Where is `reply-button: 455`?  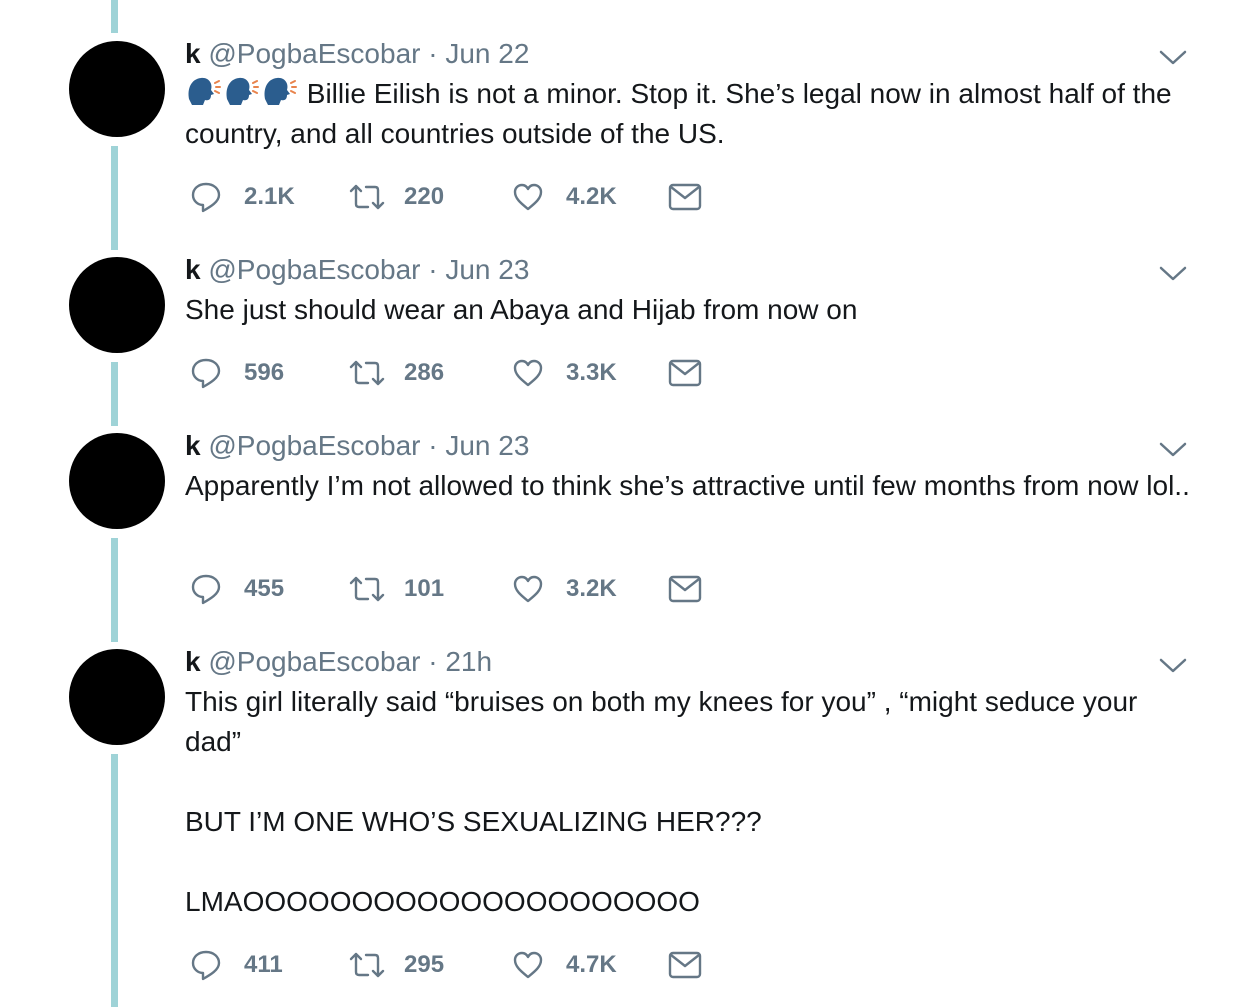 reply-button: 455 is located at coordinates (237, 589).